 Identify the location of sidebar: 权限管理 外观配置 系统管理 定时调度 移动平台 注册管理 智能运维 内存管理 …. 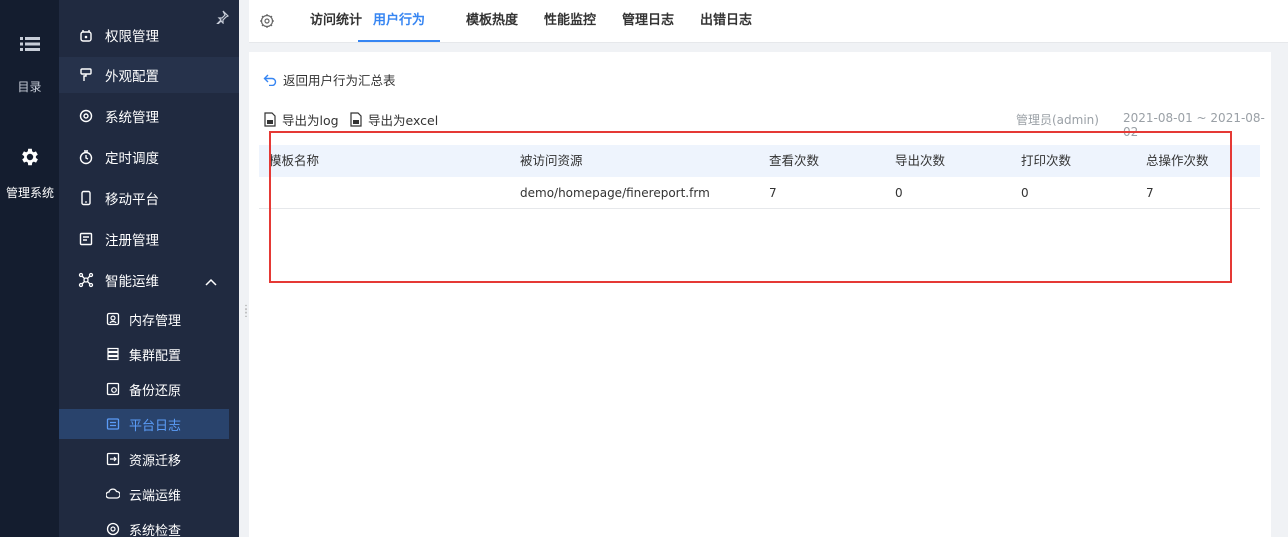
(149, 268).